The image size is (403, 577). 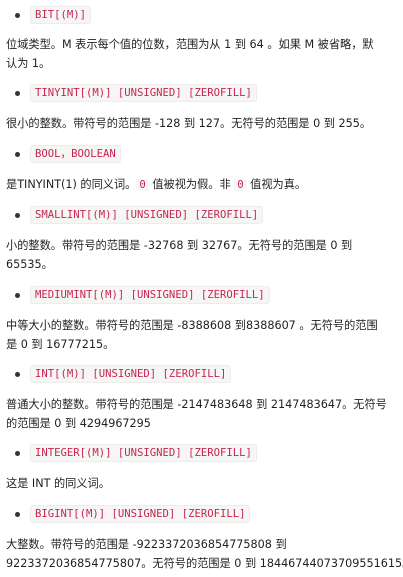 I want to click on type-code-tinyint: TINYINT[(M)] [UNSIGNED] [ZEROFILL], so click(x=143, y=93).